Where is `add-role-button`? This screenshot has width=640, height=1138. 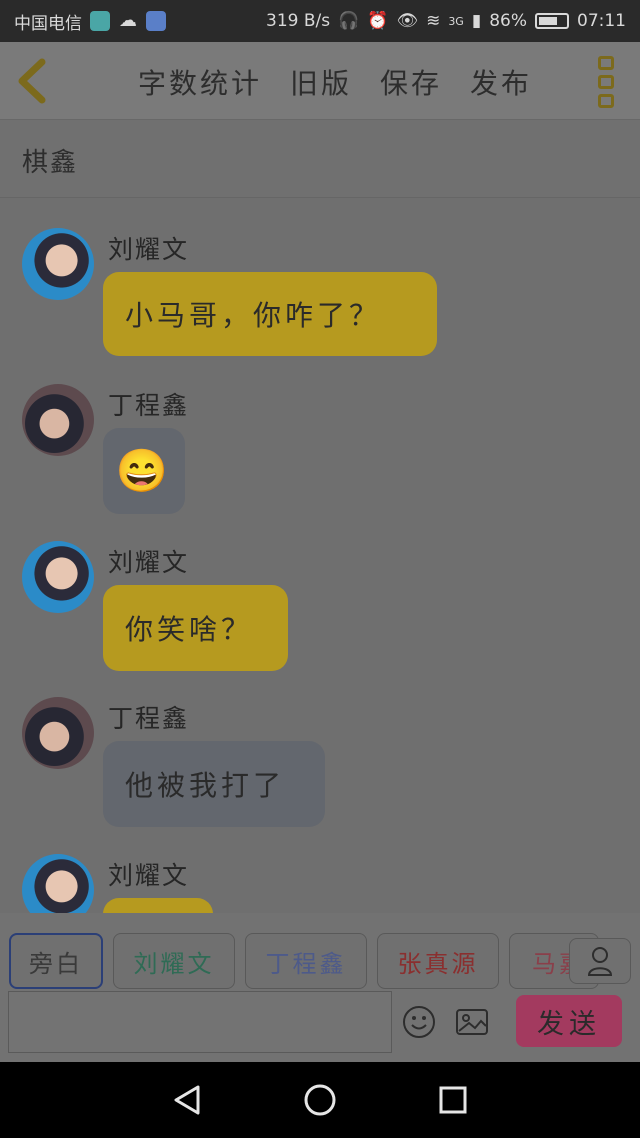 add-role-button is located at coordinates (600, 961).